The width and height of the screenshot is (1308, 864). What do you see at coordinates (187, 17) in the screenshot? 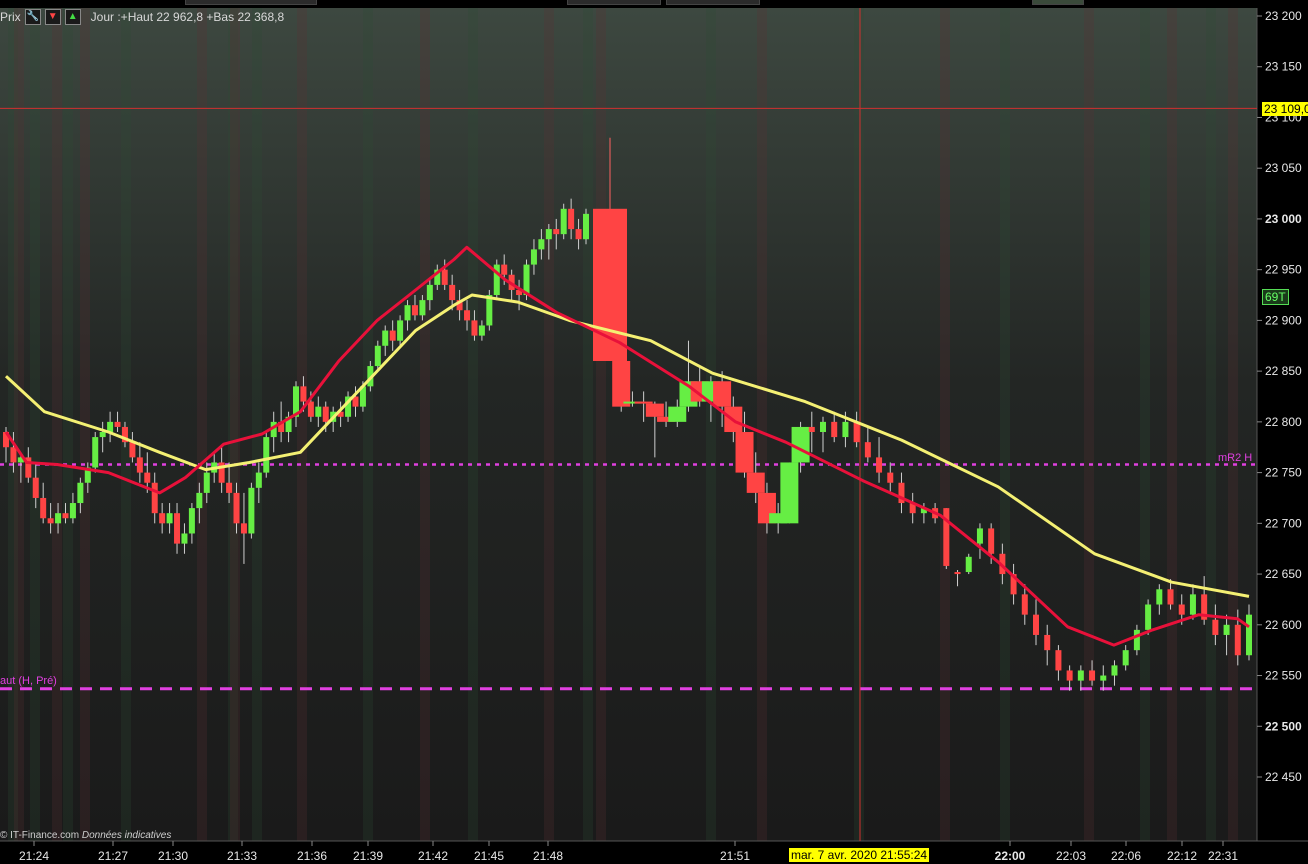
I see `day-range-info: Jour :+Haut 22 962,8 +Bas 22 368,8` at bounding box center [187, 17].